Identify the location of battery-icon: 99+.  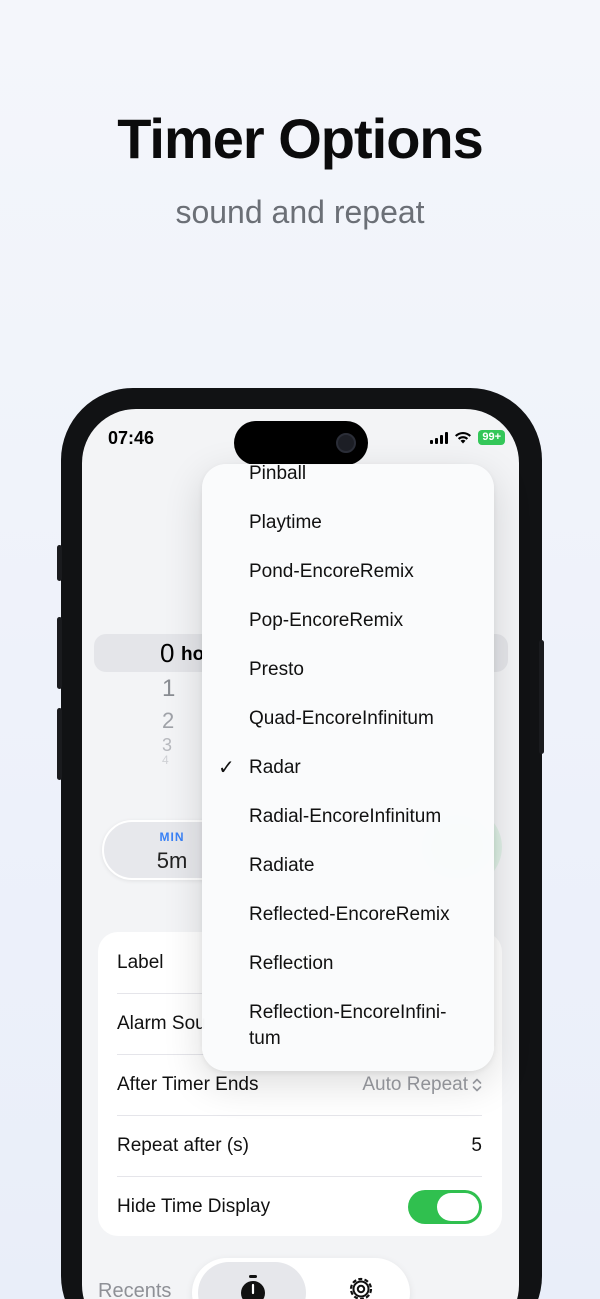
(491, 437).